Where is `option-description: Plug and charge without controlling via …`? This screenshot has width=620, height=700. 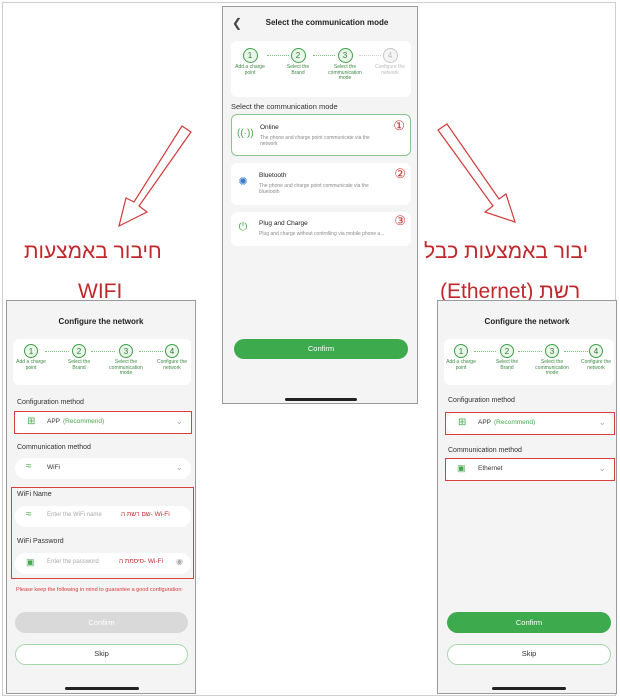
option-description: Plug and charge without controlling via … is located at coordinates (322, 234).